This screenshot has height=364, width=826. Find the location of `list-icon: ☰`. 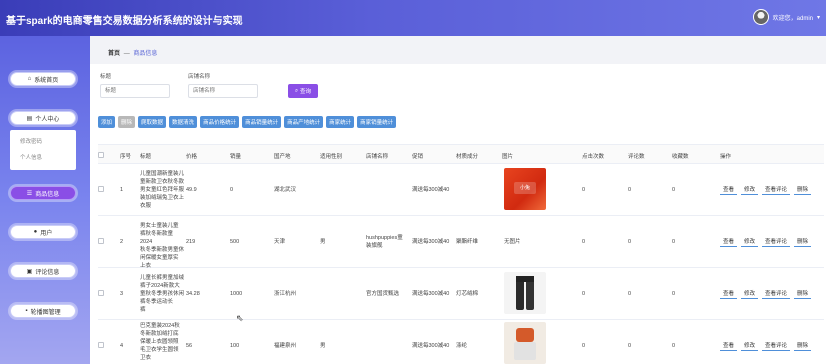

list-icon: ☰ is located at coordinates (29, 193).